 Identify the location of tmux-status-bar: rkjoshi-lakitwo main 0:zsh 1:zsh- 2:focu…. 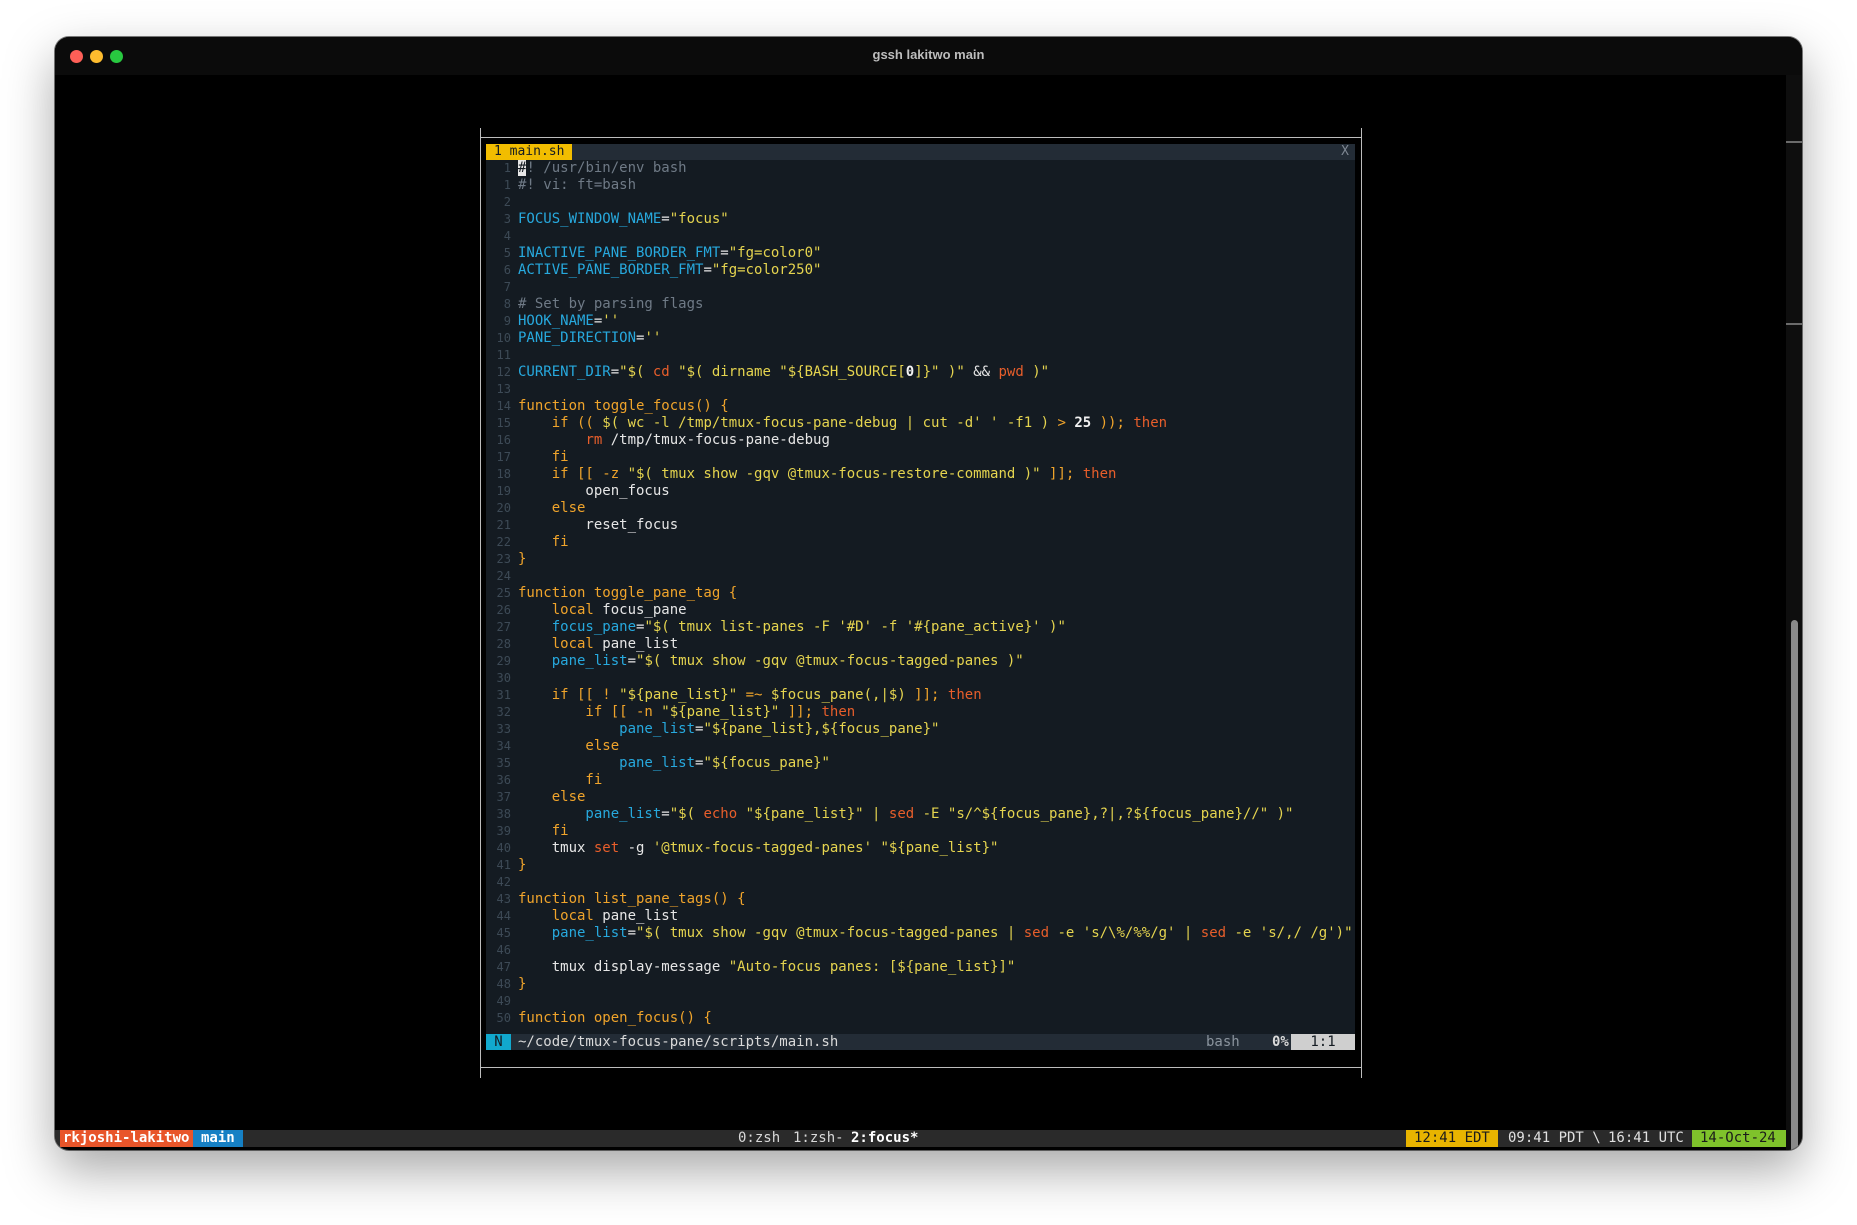
(920, 1138).